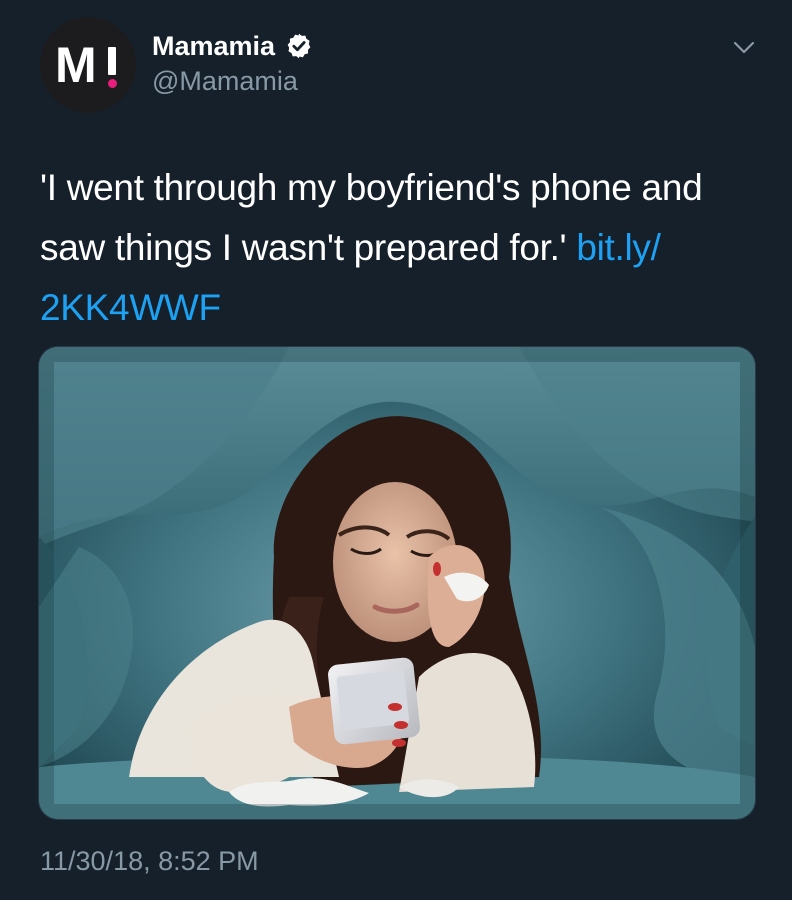 The height and width of the screenshot is (900, 792). Describe the element at coordinates (213, 46) in the screenshot. I see `display-name: Mamamia` at that location.